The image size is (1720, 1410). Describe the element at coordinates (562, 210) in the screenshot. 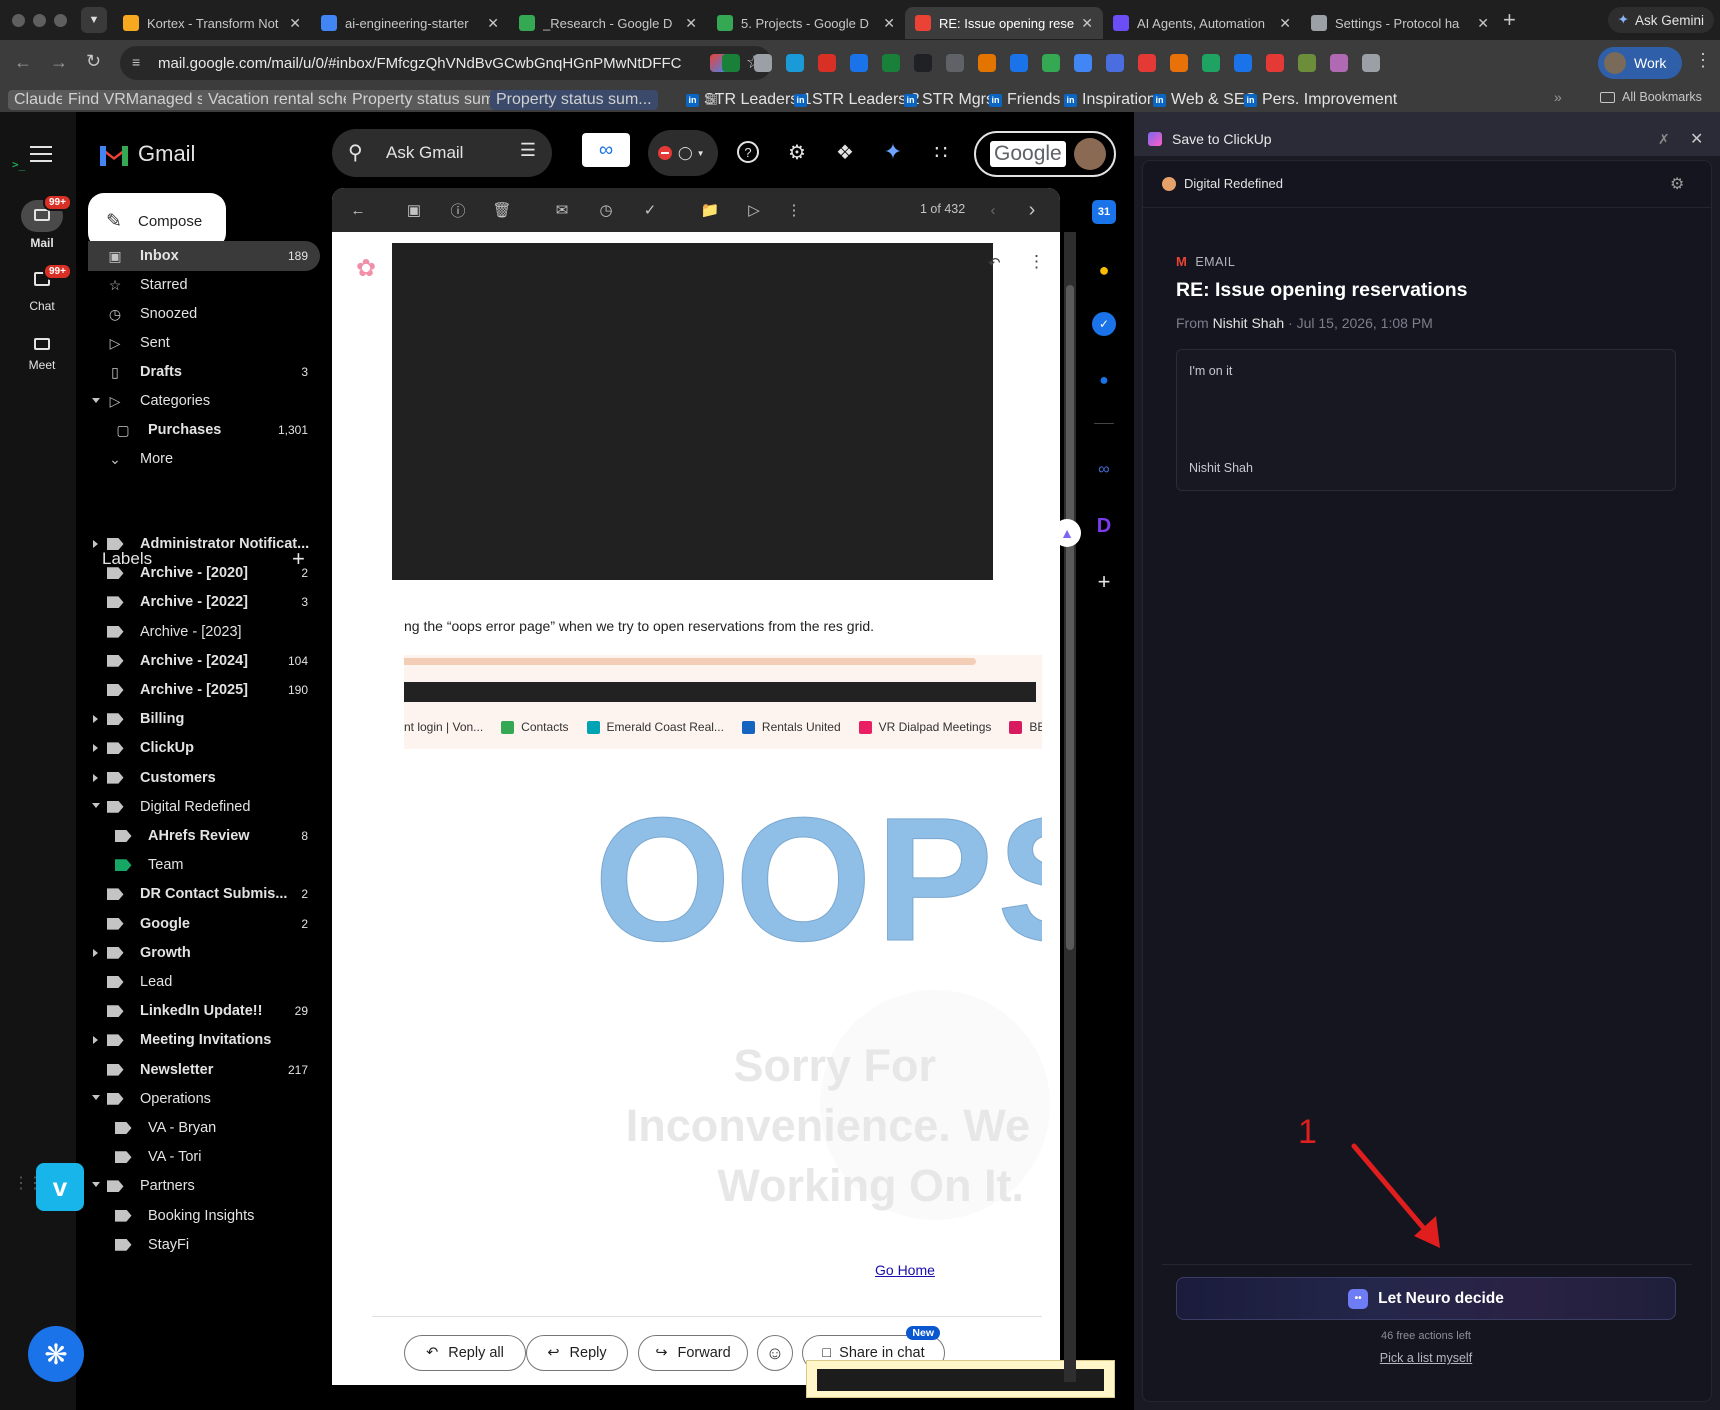

I see `mark-unread-icon: ✉` at that location.